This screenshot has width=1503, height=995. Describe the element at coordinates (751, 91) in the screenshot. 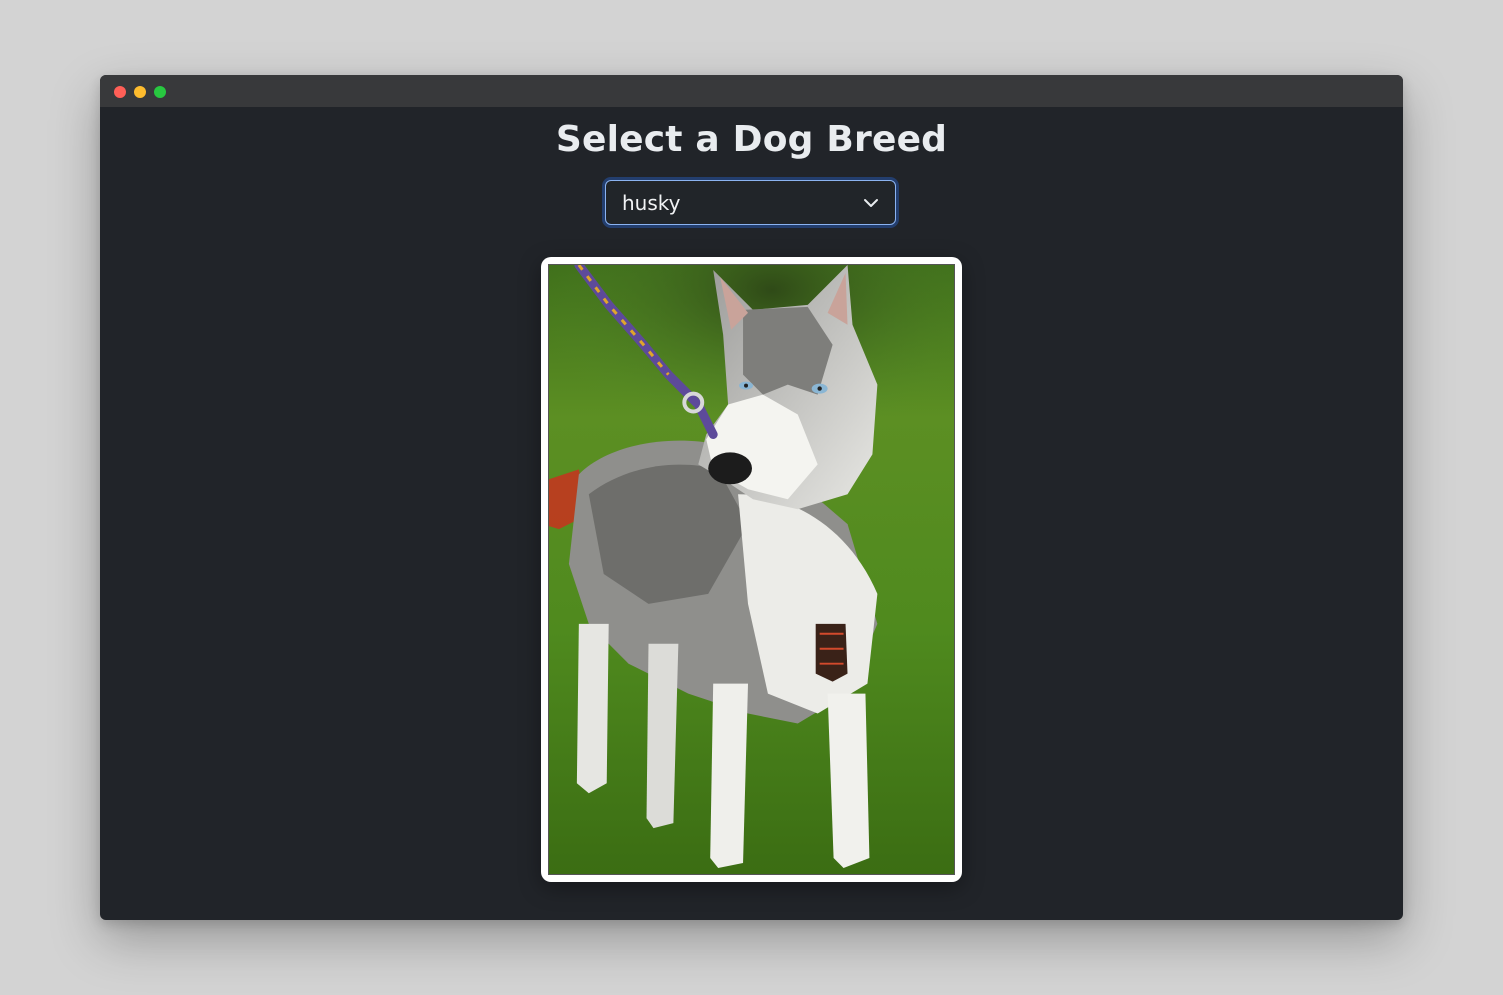

I see `window-titlebar` at that location.